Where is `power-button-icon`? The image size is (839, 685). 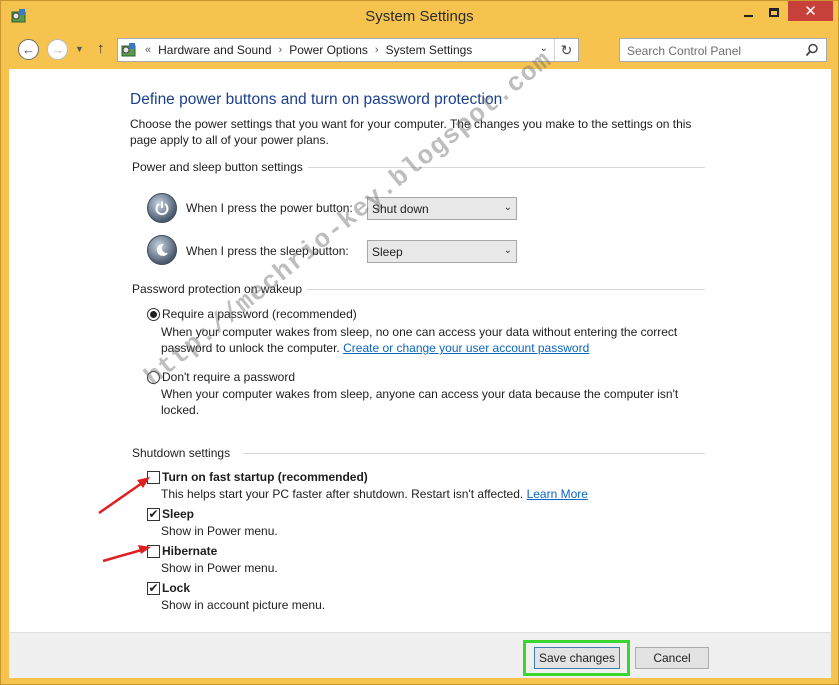 power-button-icon is located at coordinates (162, 208).